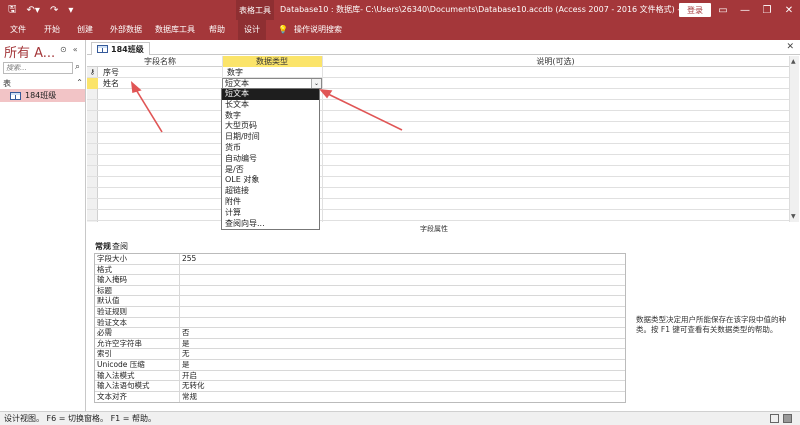 The width and height of the screenshot is (800, 425). What do you see at coordinates (790, 47) in the screenshot?
I see `close-document-icon: ✕` at bounding box center [790, 47].